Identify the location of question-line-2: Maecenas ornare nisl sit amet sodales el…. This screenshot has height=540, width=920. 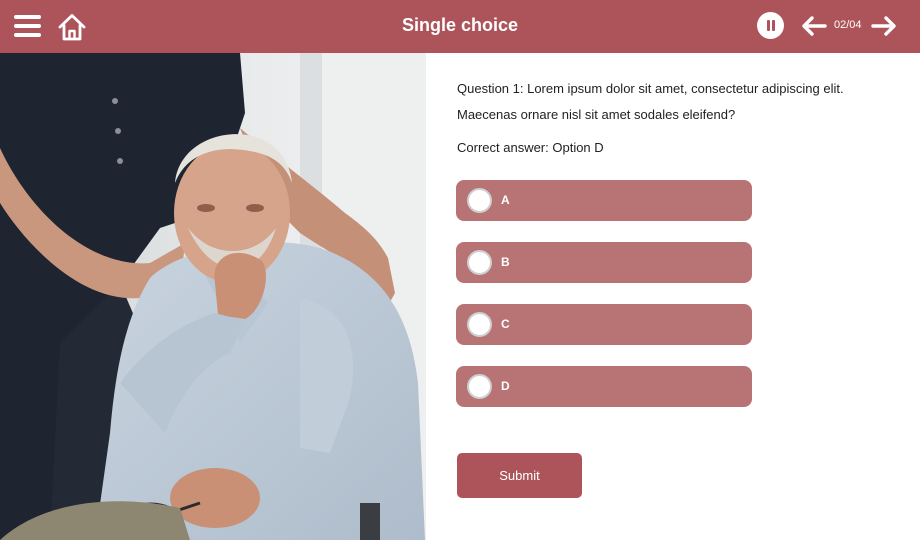
(596, 114).